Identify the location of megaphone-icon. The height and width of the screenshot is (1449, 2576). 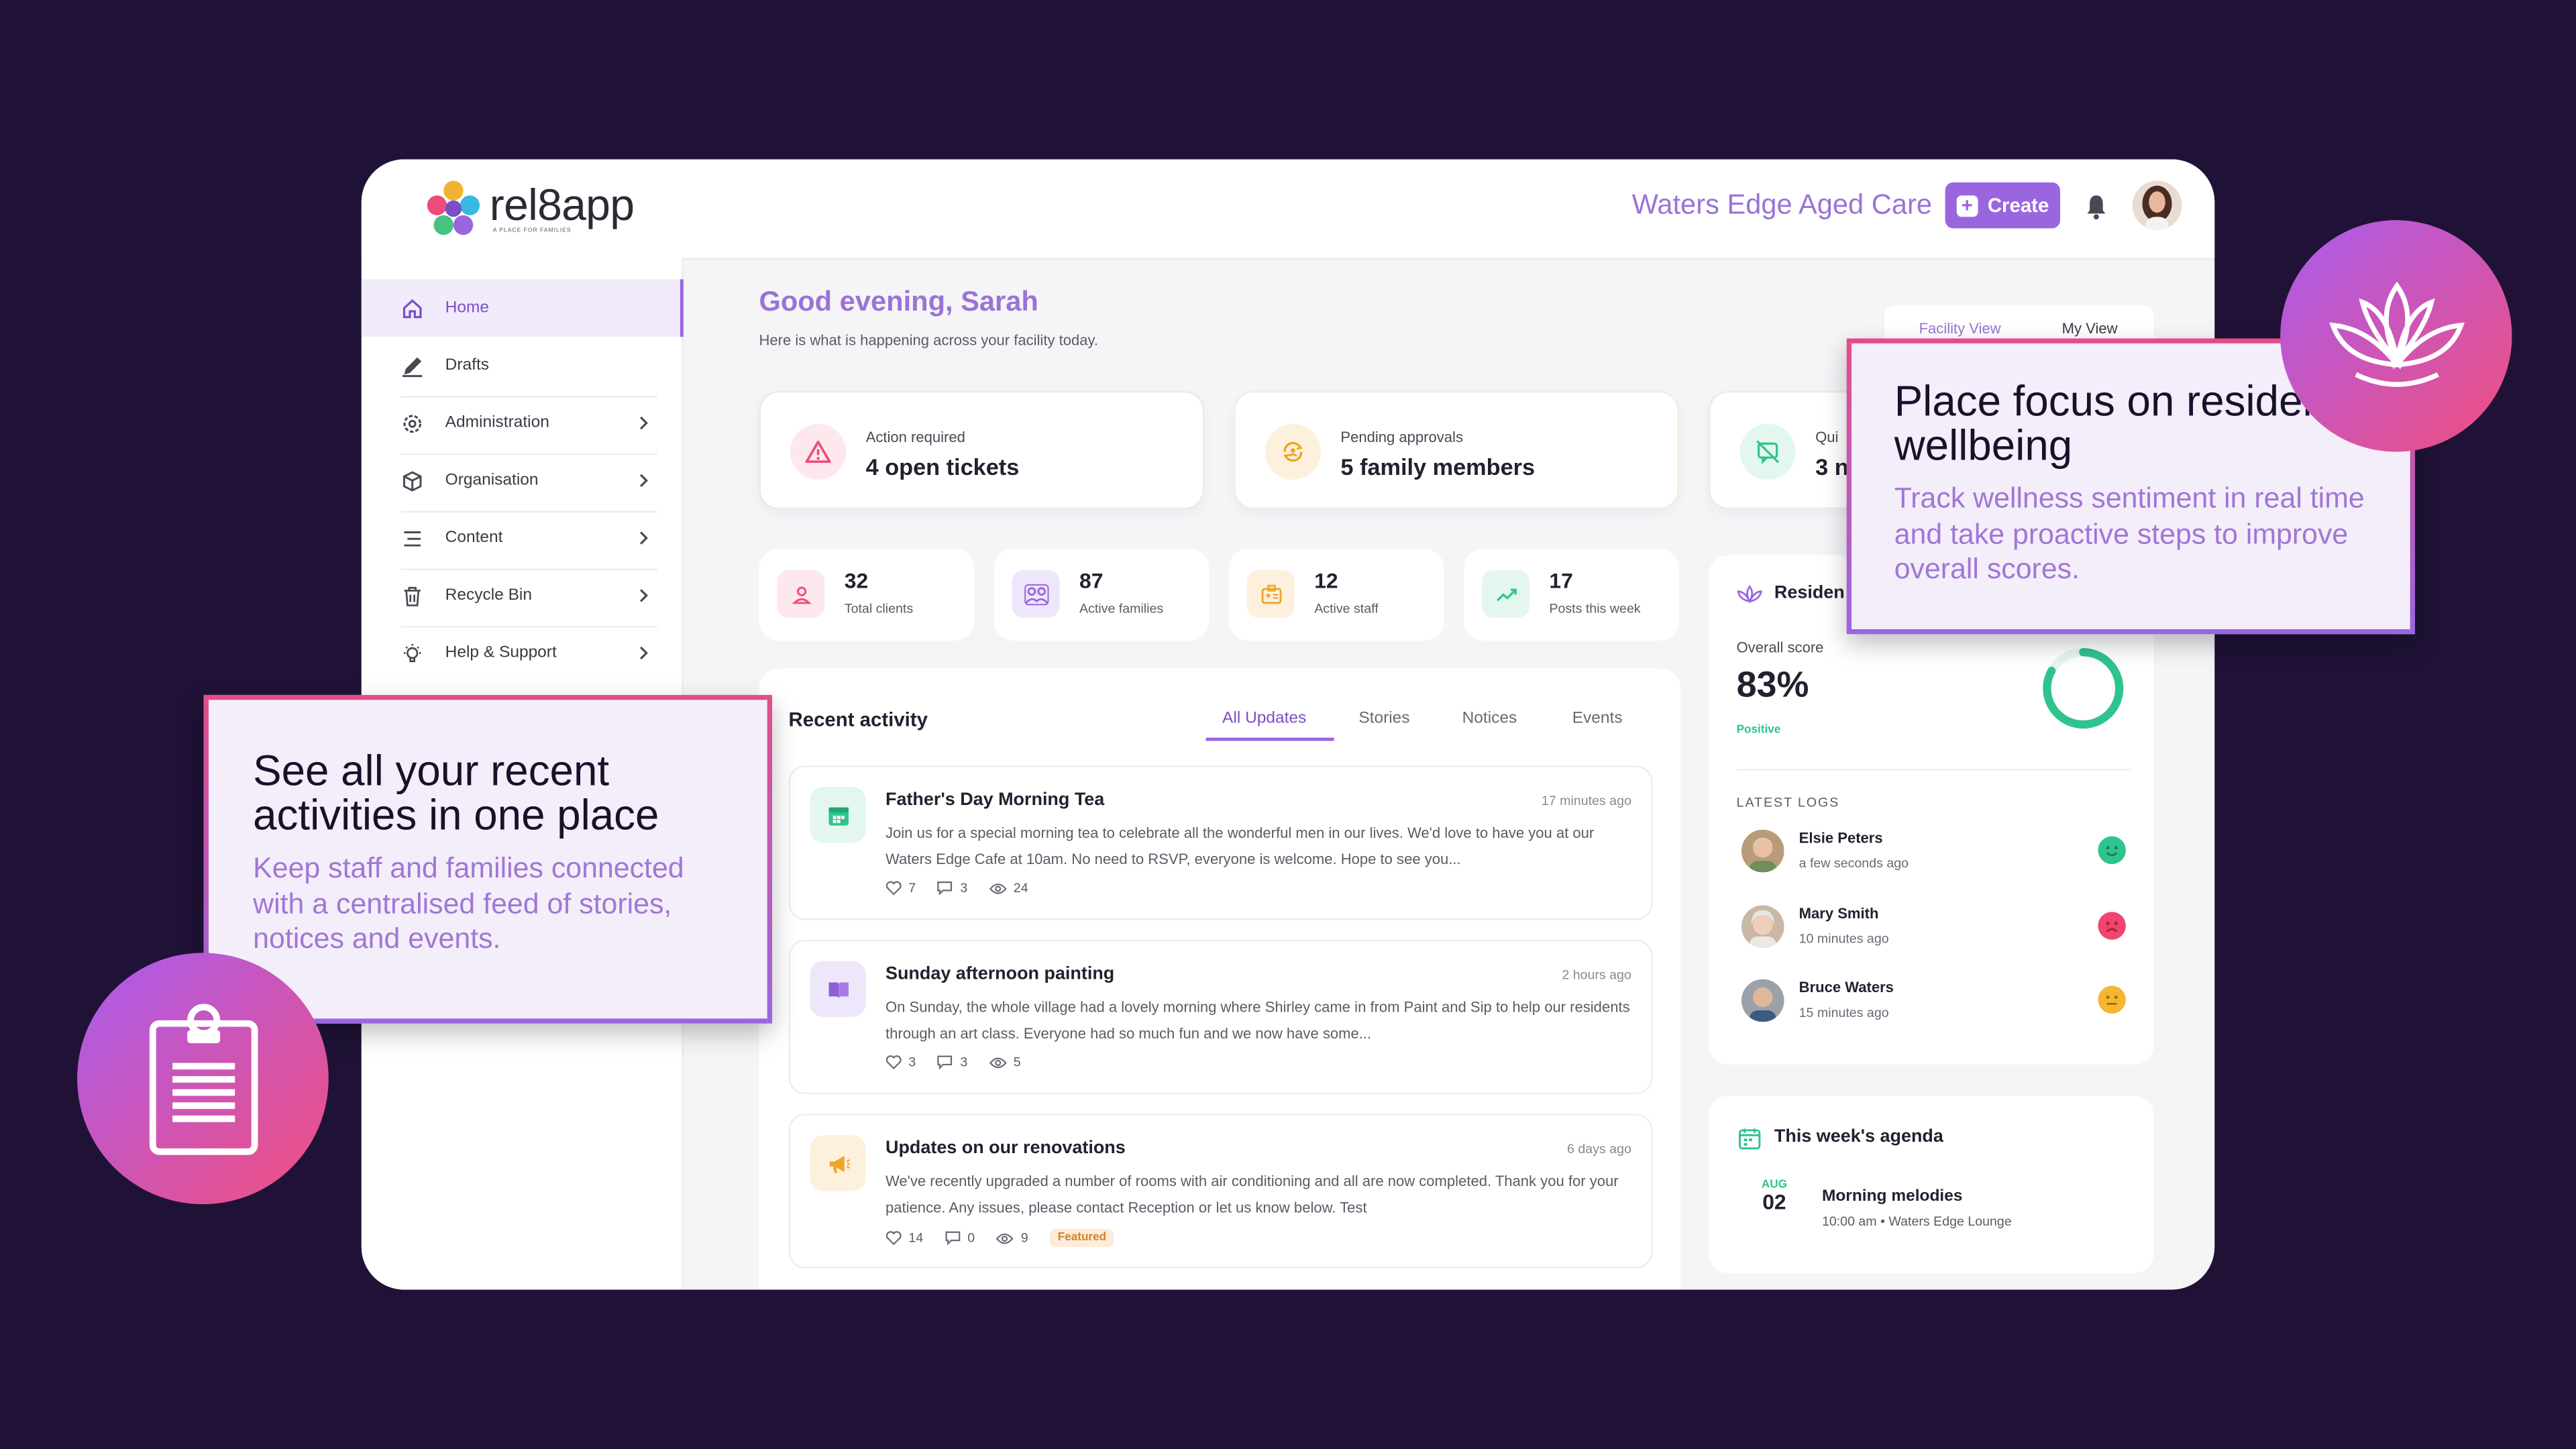
(838, 1163).